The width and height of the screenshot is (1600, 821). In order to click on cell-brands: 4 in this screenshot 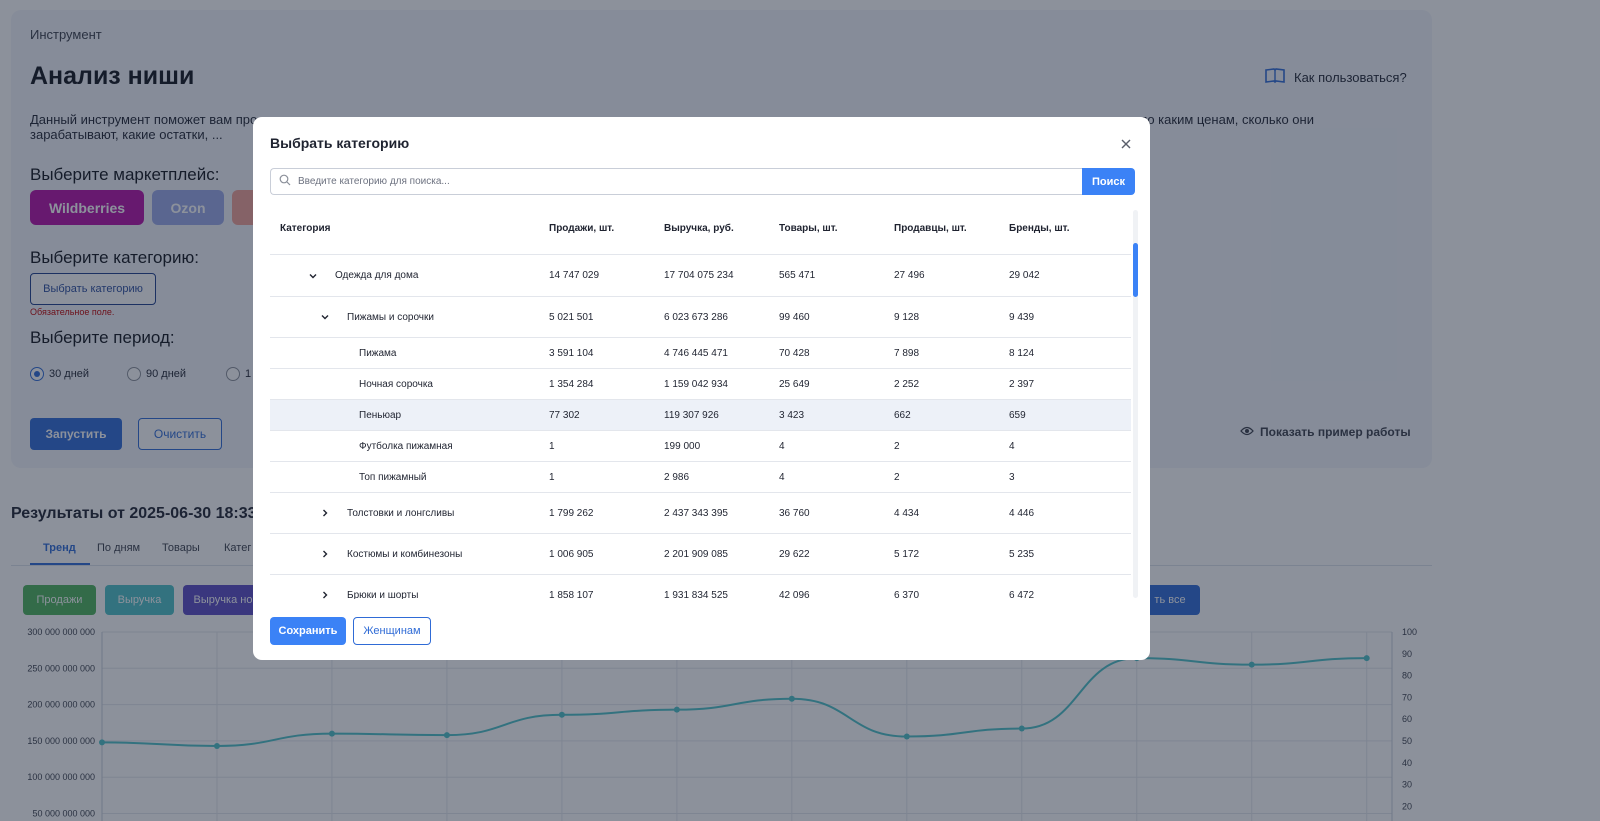, I will do `click(1012, 446)`.